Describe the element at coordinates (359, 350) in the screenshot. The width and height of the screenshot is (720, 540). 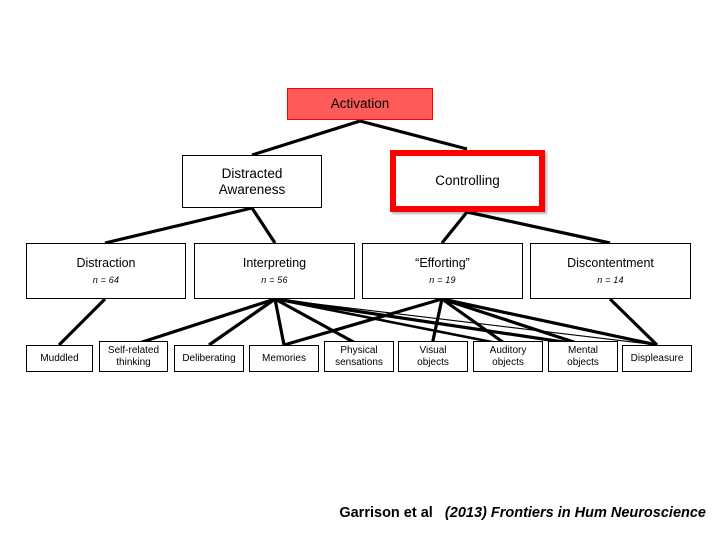
I see `node-physical-sensations-label-line1: Physical` at that location.